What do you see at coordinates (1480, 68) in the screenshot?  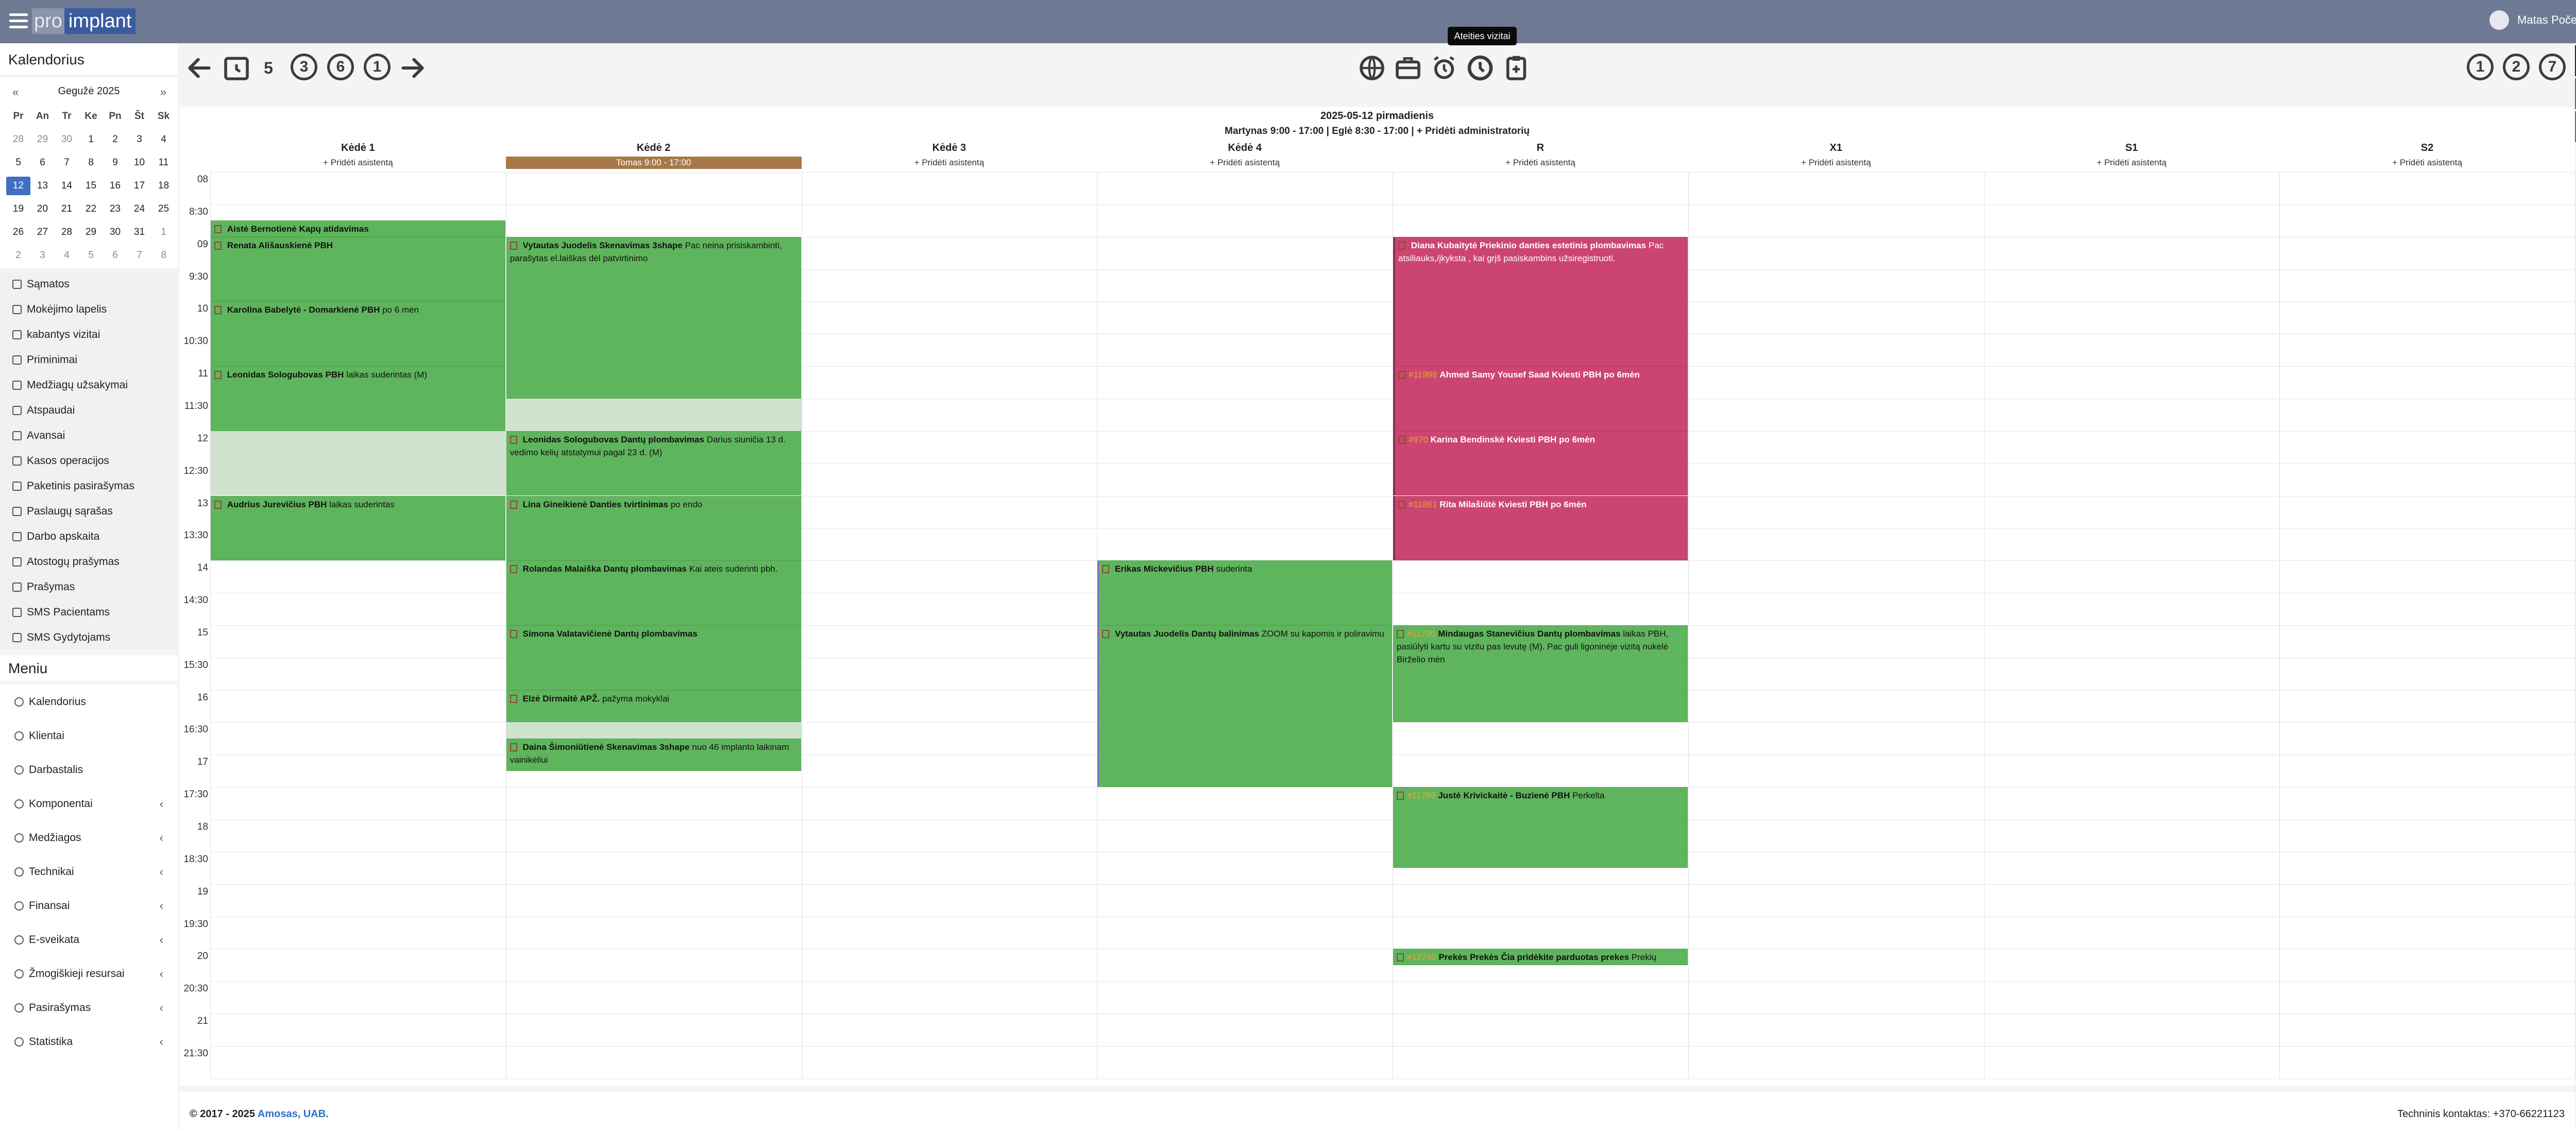 I see `future-visits-icon` at bounding box center [1480, 68].